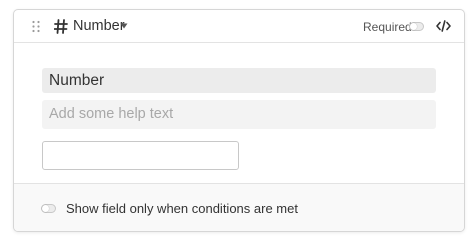 The image size is (474, 244). Describe the element at coordinates (239, 80) in the screenshot. I see `field-name-input: Number` at that location.